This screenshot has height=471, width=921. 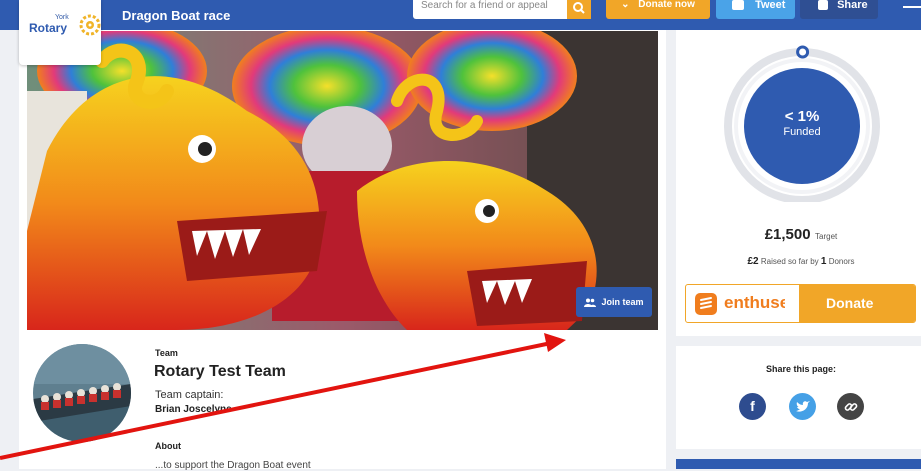 What do you see at coordinates (803, 52) in the screenshot?
I see `gauge-progress-marker` at bounding box center [803, 52].